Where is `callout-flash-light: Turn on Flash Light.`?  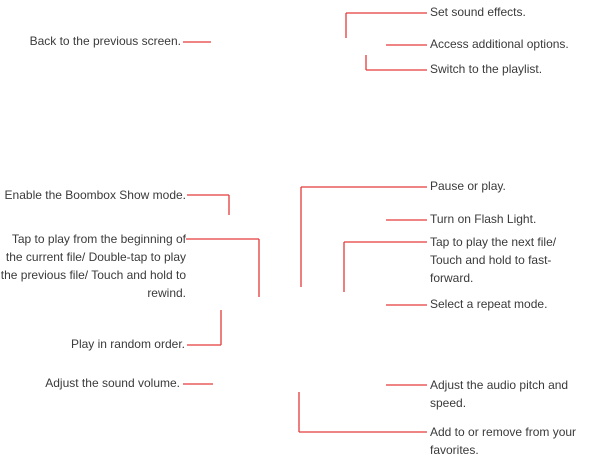 callout-flash-light: Turn on Flash Light. is located at coordinates (483, 219).